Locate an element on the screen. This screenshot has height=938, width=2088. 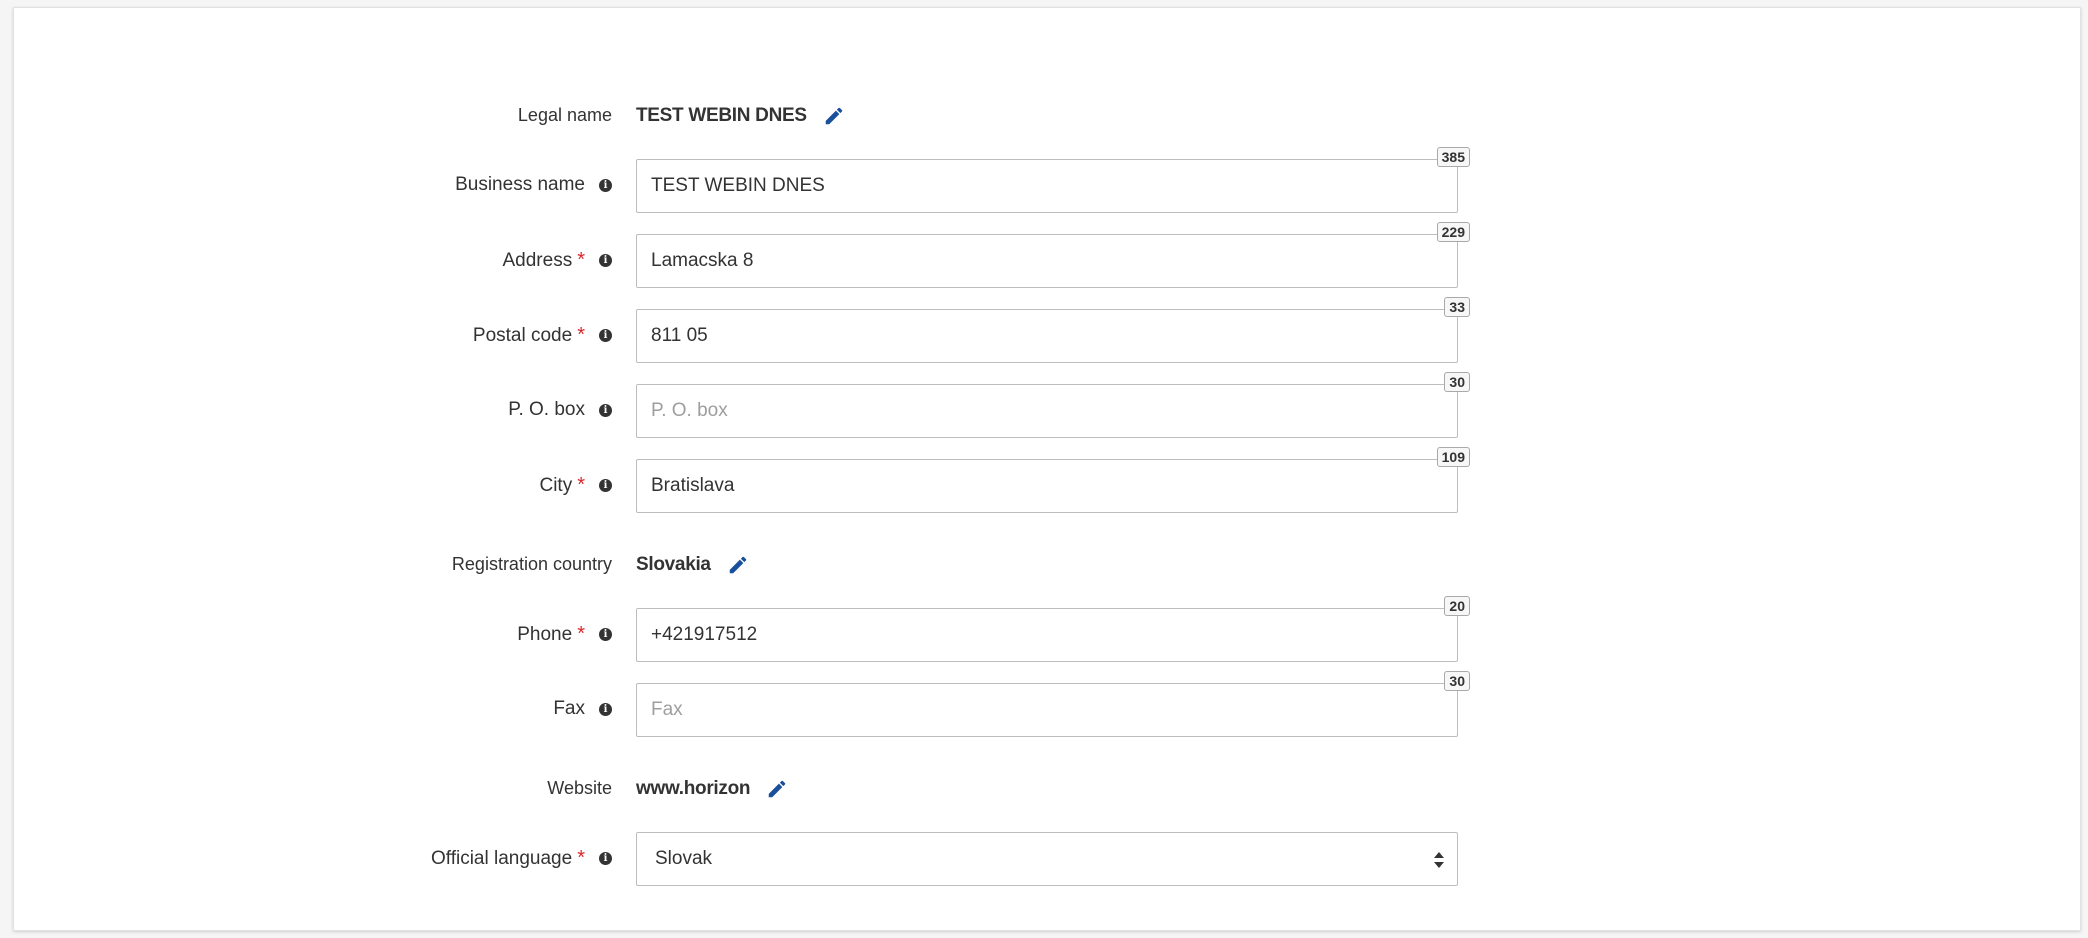
legal-name-value-group: TEST WEBIN DNES is located at coordinates (740, 116).